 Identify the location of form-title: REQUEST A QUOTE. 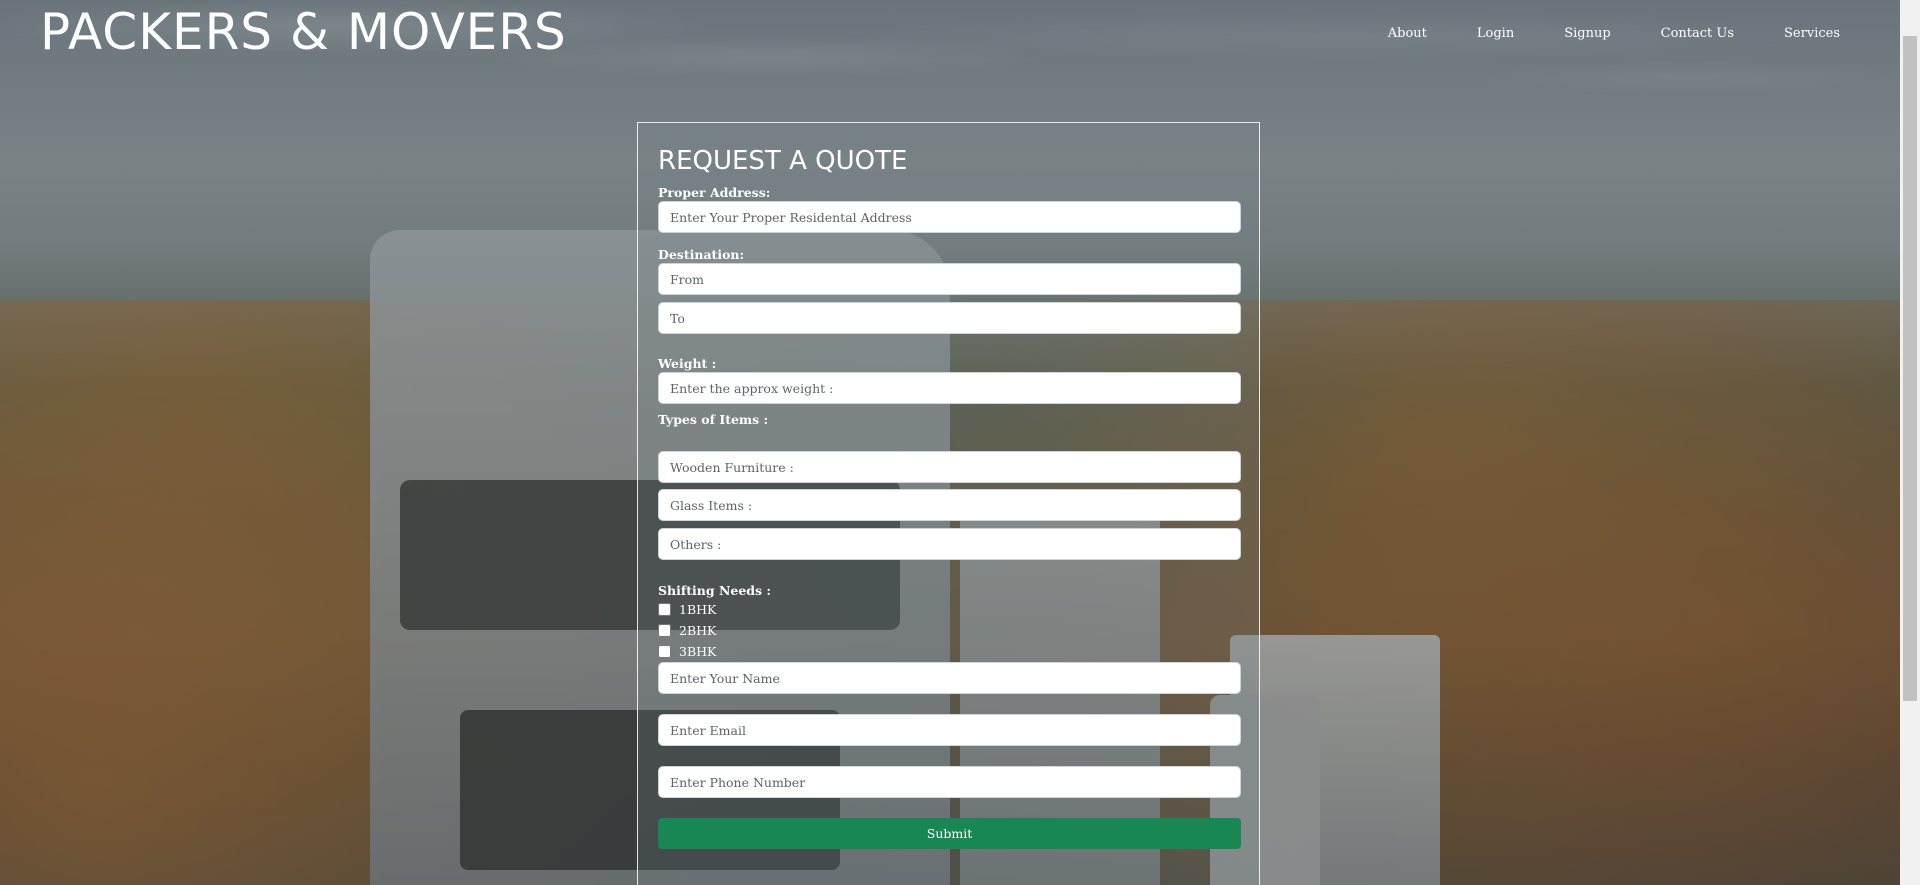
(783, 161).